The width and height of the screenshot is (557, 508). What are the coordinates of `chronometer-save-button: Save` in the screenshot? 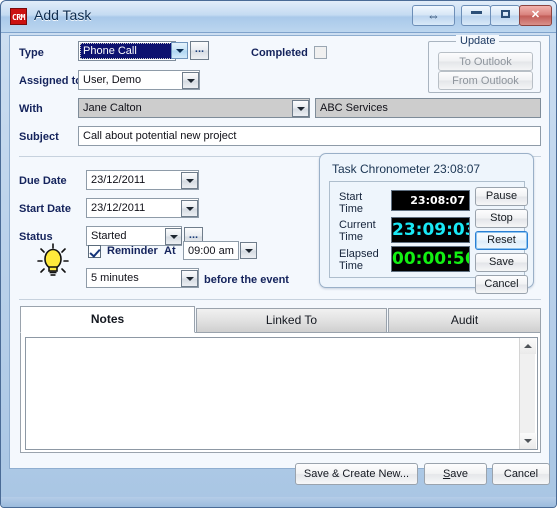 It's located at (501, 262).